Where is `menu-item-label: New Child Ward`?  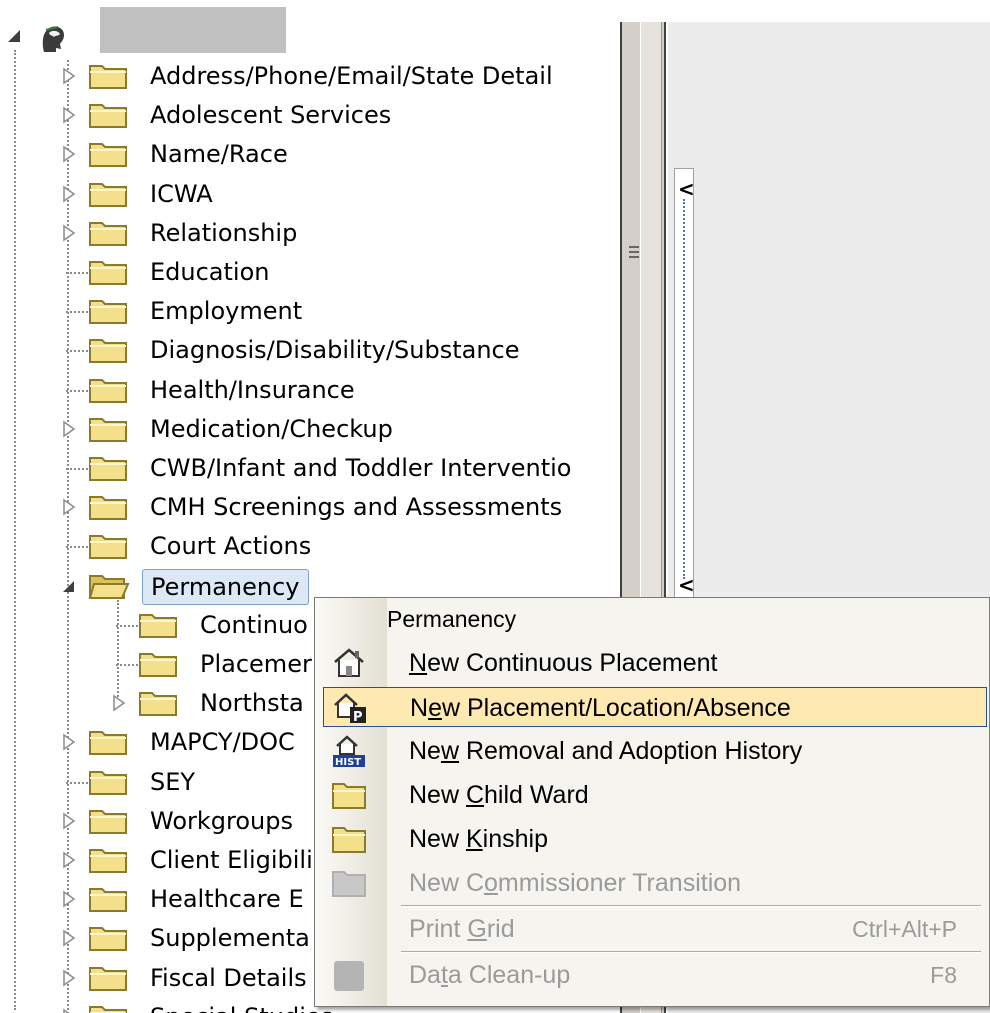 menu-item-label: New Child Ward is located at coordinates (499, 795).